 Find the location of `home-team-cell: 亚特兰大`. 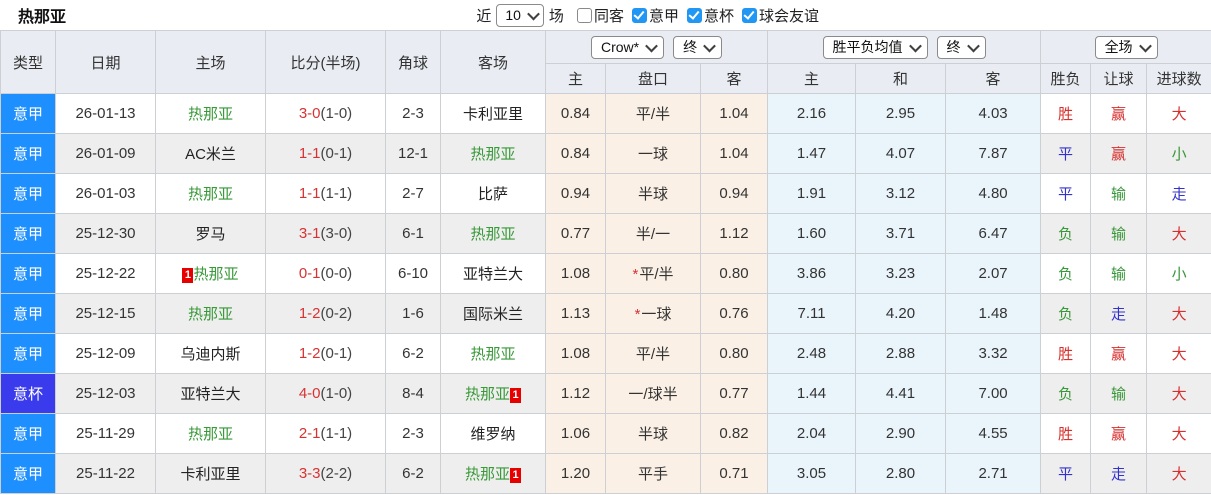

home-team-cell: 亚特兰大 is located at coordinates (210, 393).